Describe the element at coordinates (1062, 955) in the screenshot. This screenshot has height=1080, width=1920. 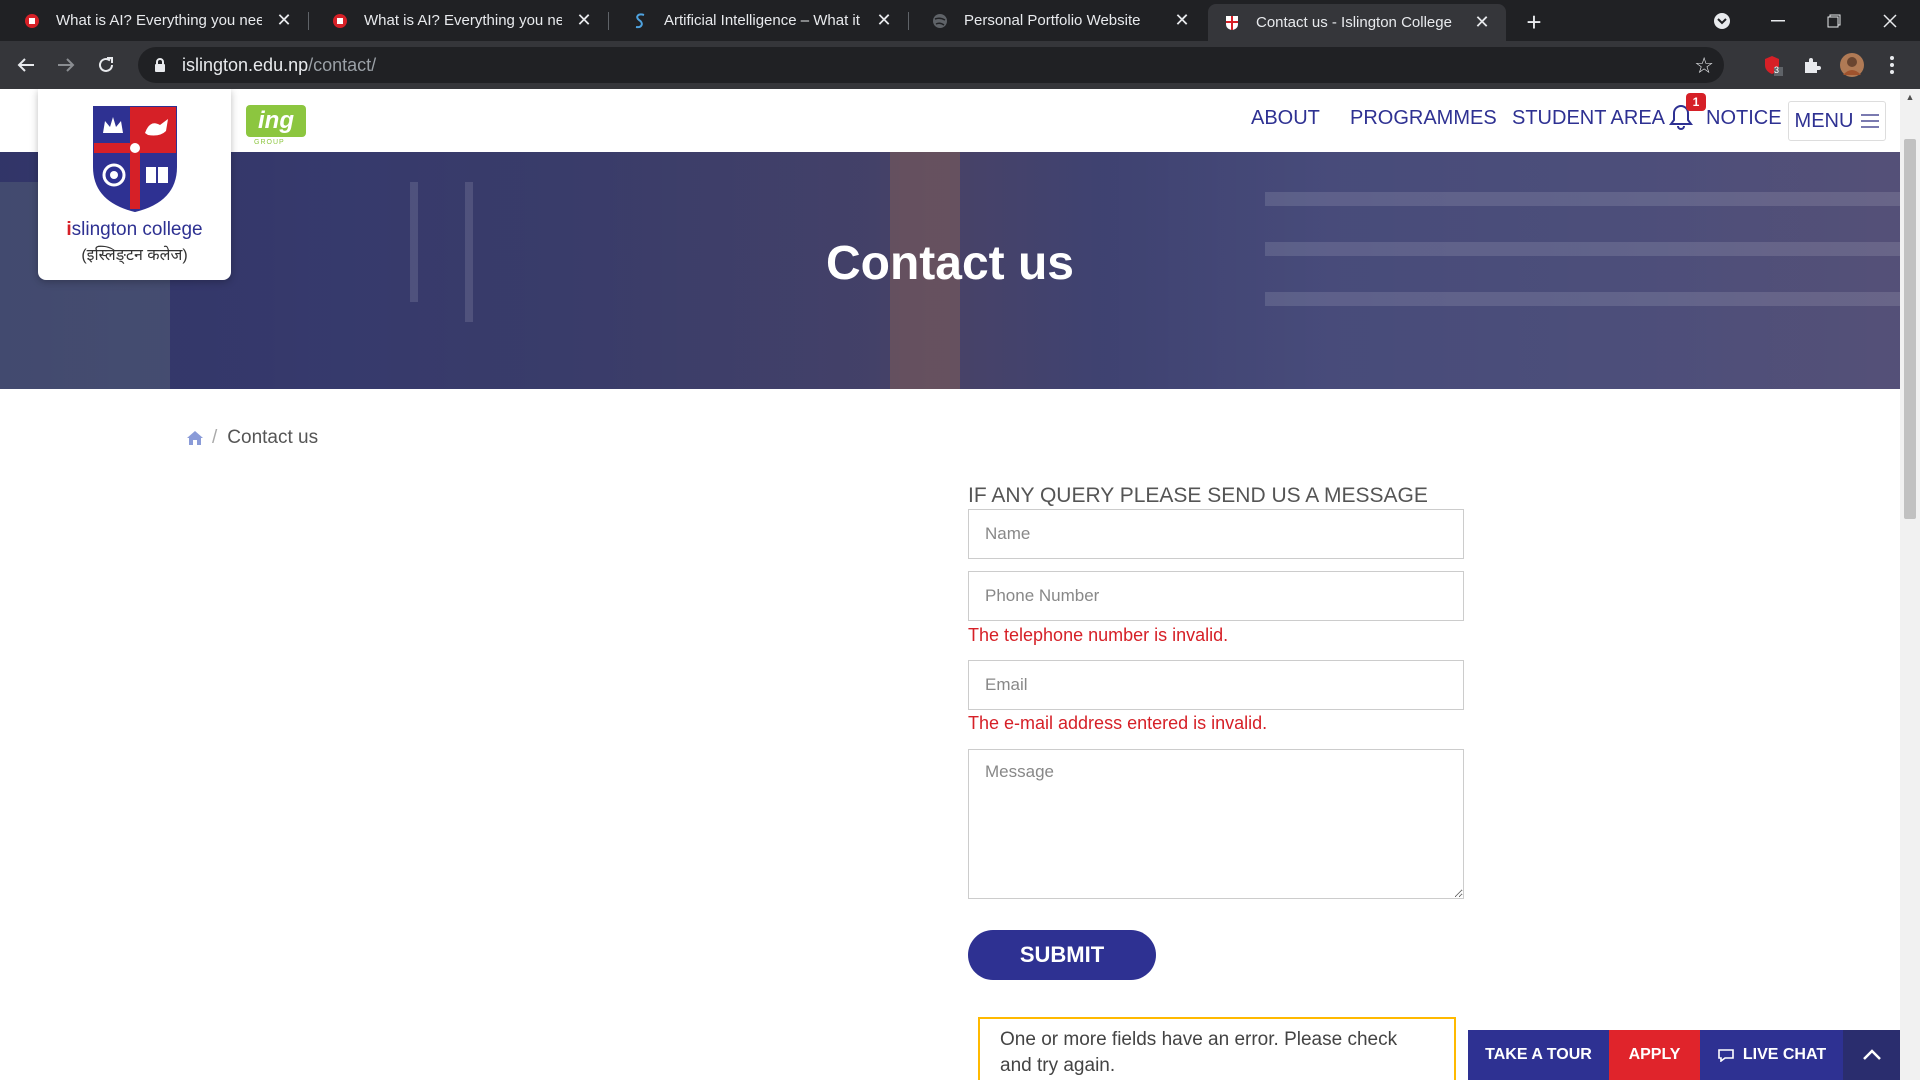
I see `submit-button: SUBMIT` at that location.